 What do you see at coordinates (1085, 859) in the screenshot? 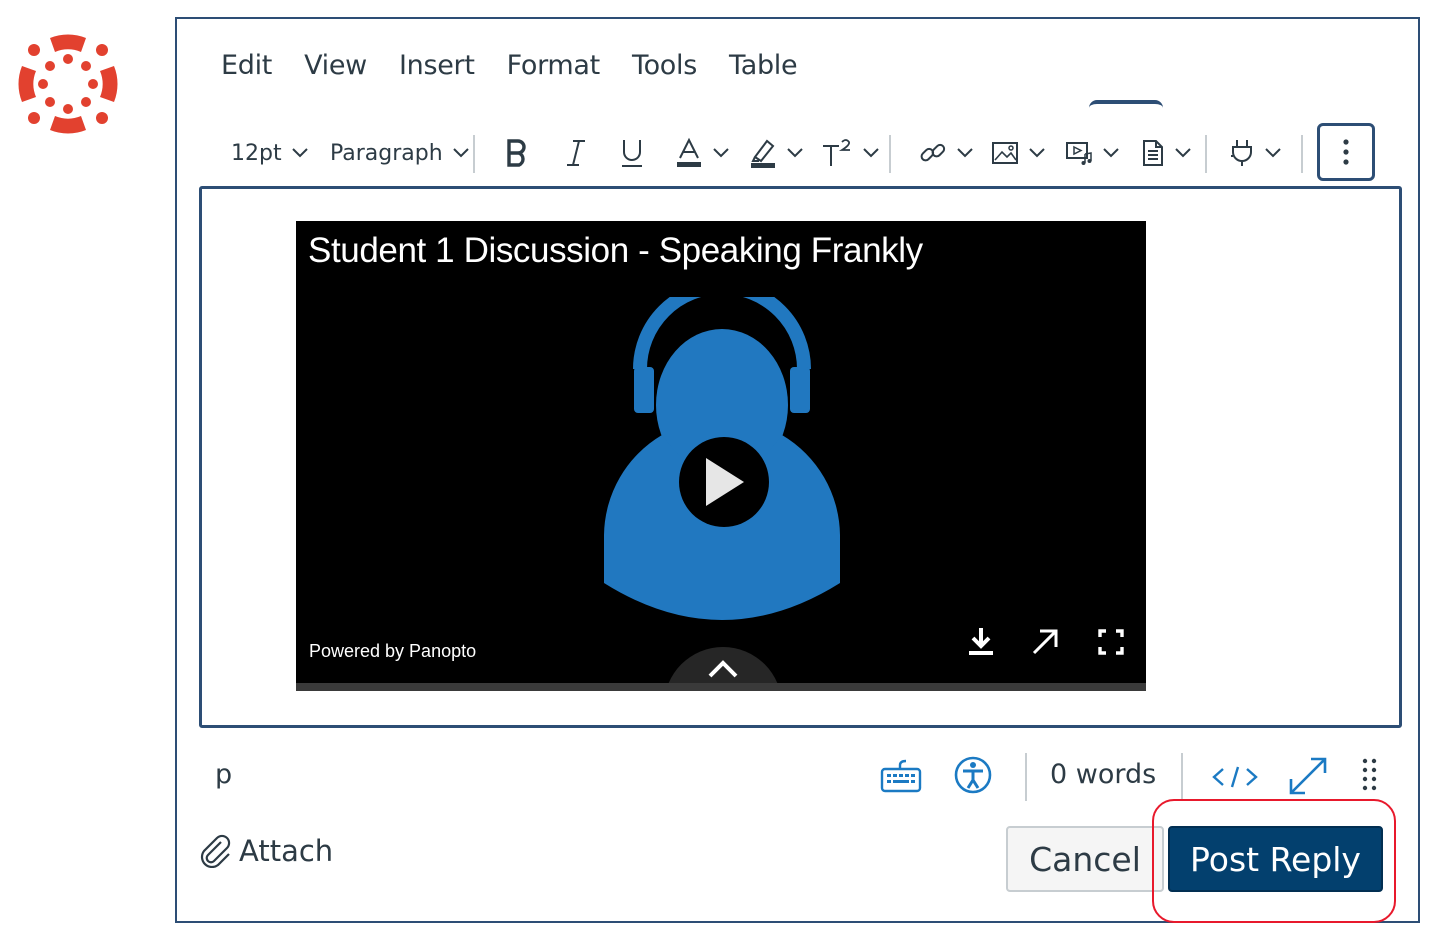
I see `cancel-button: Cancel` at bounding box center [1085, 859].